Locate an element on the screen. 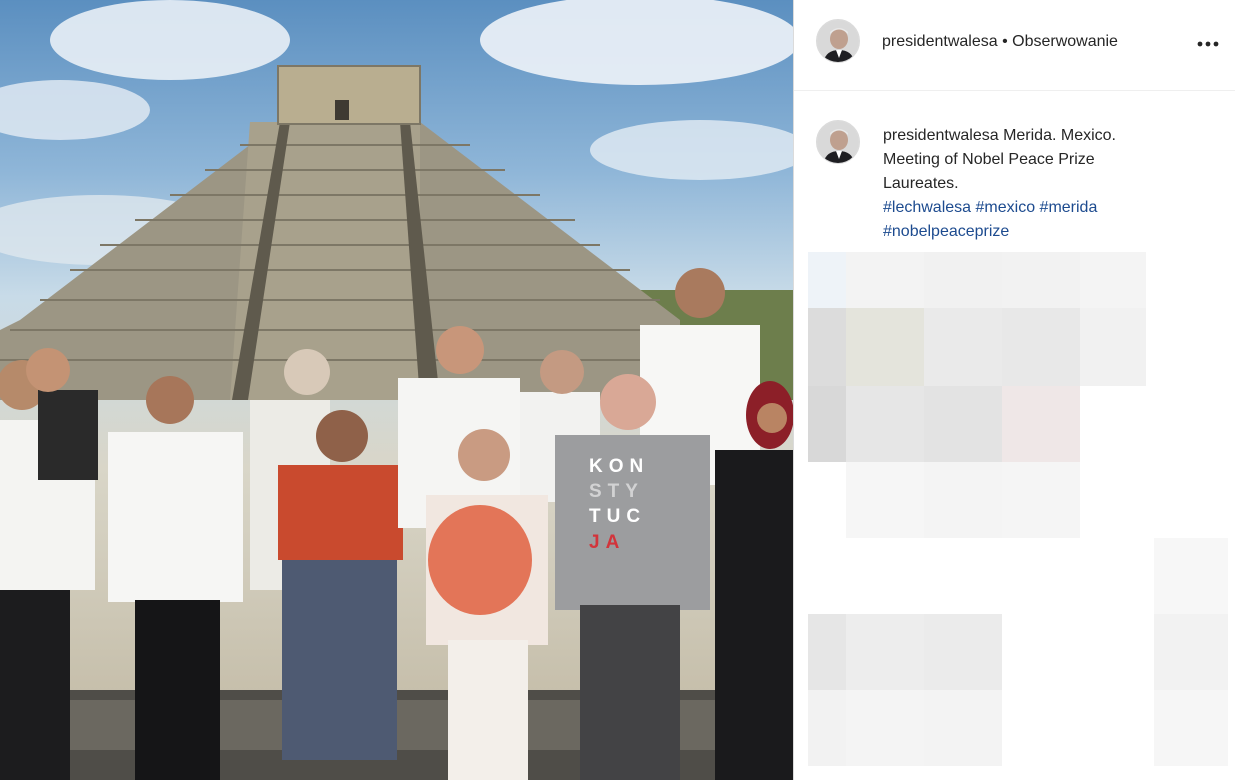  caption-username: presidentwalesa is located at coordinates (941, 135).